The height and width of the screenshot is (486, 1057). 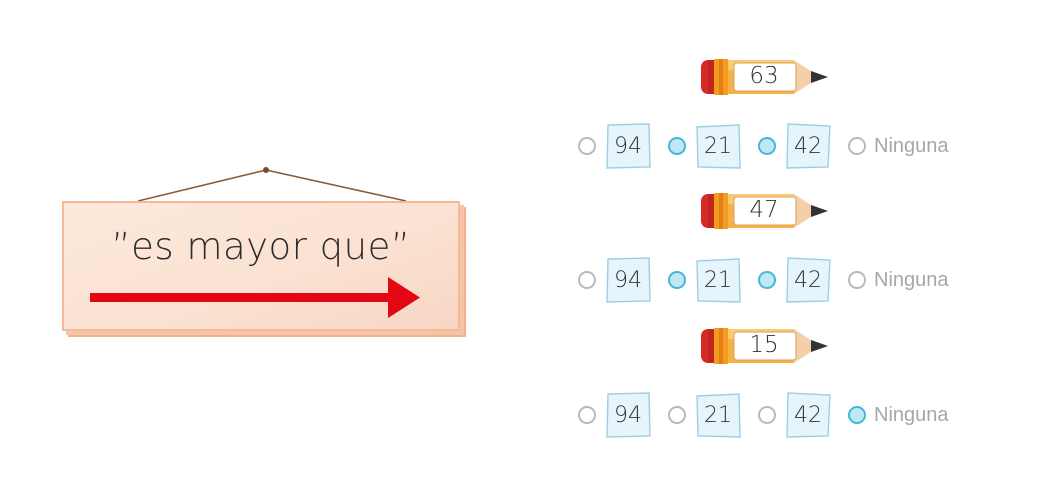 I want to click on pencil-number-card: 15, so click(x=766, y=346).